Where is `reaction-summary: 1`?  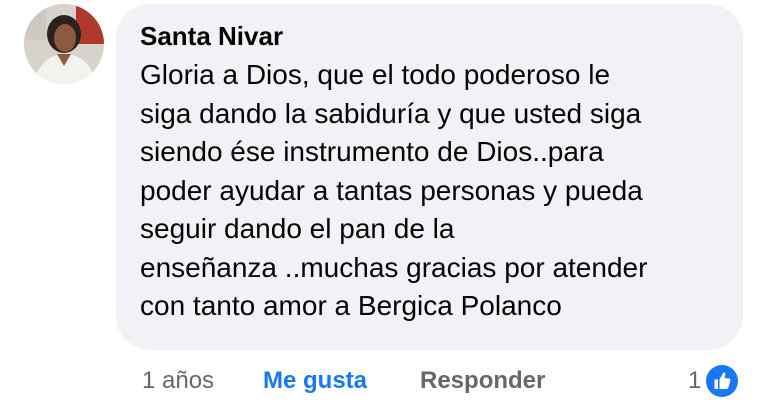 reaction-summary: 1 is located at coordinates (714, 381).